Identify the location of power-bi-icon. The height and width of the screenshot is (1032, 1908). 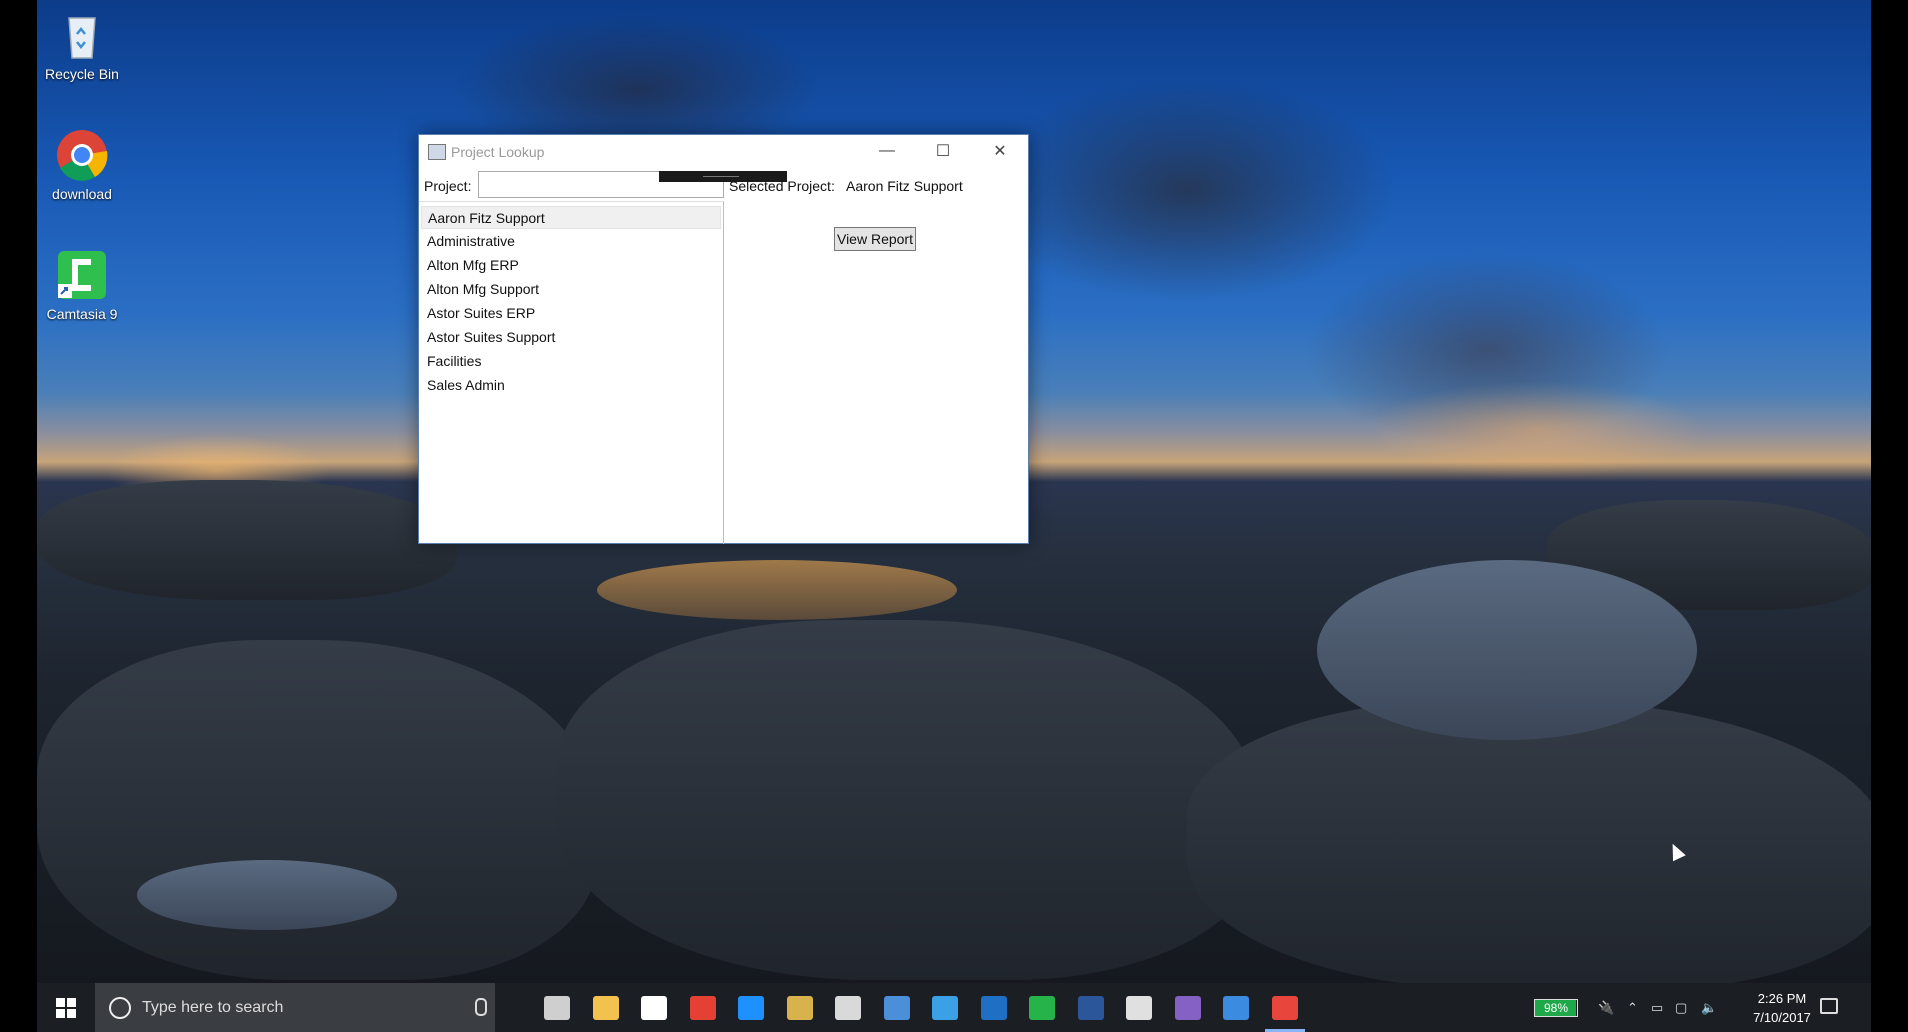
(896, 1007).